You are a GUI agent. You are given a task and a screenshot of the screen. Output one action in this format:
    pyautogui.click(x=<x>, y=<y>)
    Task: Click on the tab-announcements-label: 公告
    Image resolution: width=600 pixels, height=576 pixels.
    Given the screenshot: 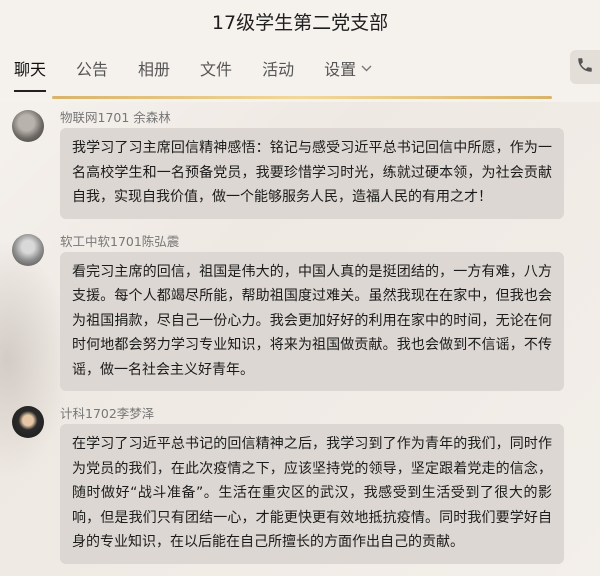 What is the action you would take?
    pyautogui.click(x=92, y=69)
    